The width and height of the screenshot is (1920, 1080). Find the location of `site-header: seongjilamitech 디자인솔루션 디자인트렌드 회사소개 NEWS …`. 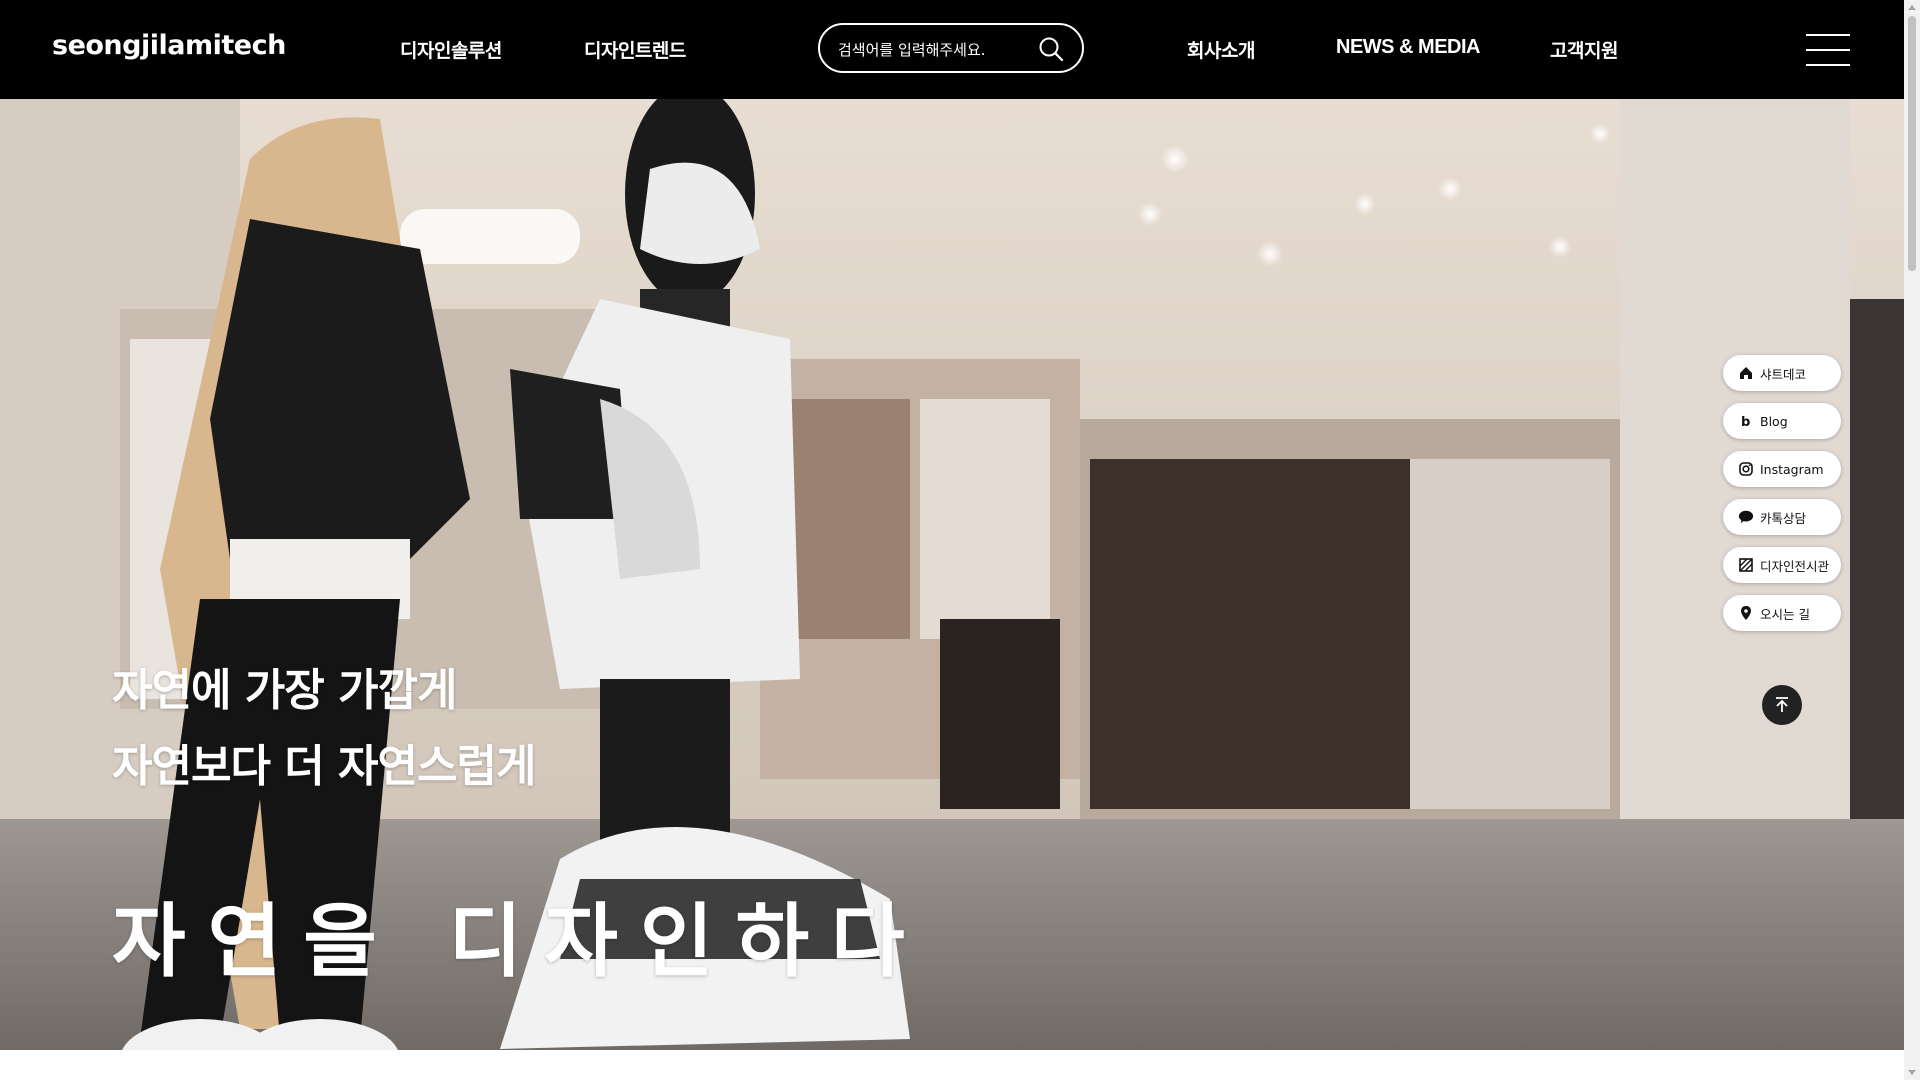

site-header: seongjilamitech 디자인솔루션 디자인트렌드 회사소개 NEWS … is located at coordinates (952, 49).